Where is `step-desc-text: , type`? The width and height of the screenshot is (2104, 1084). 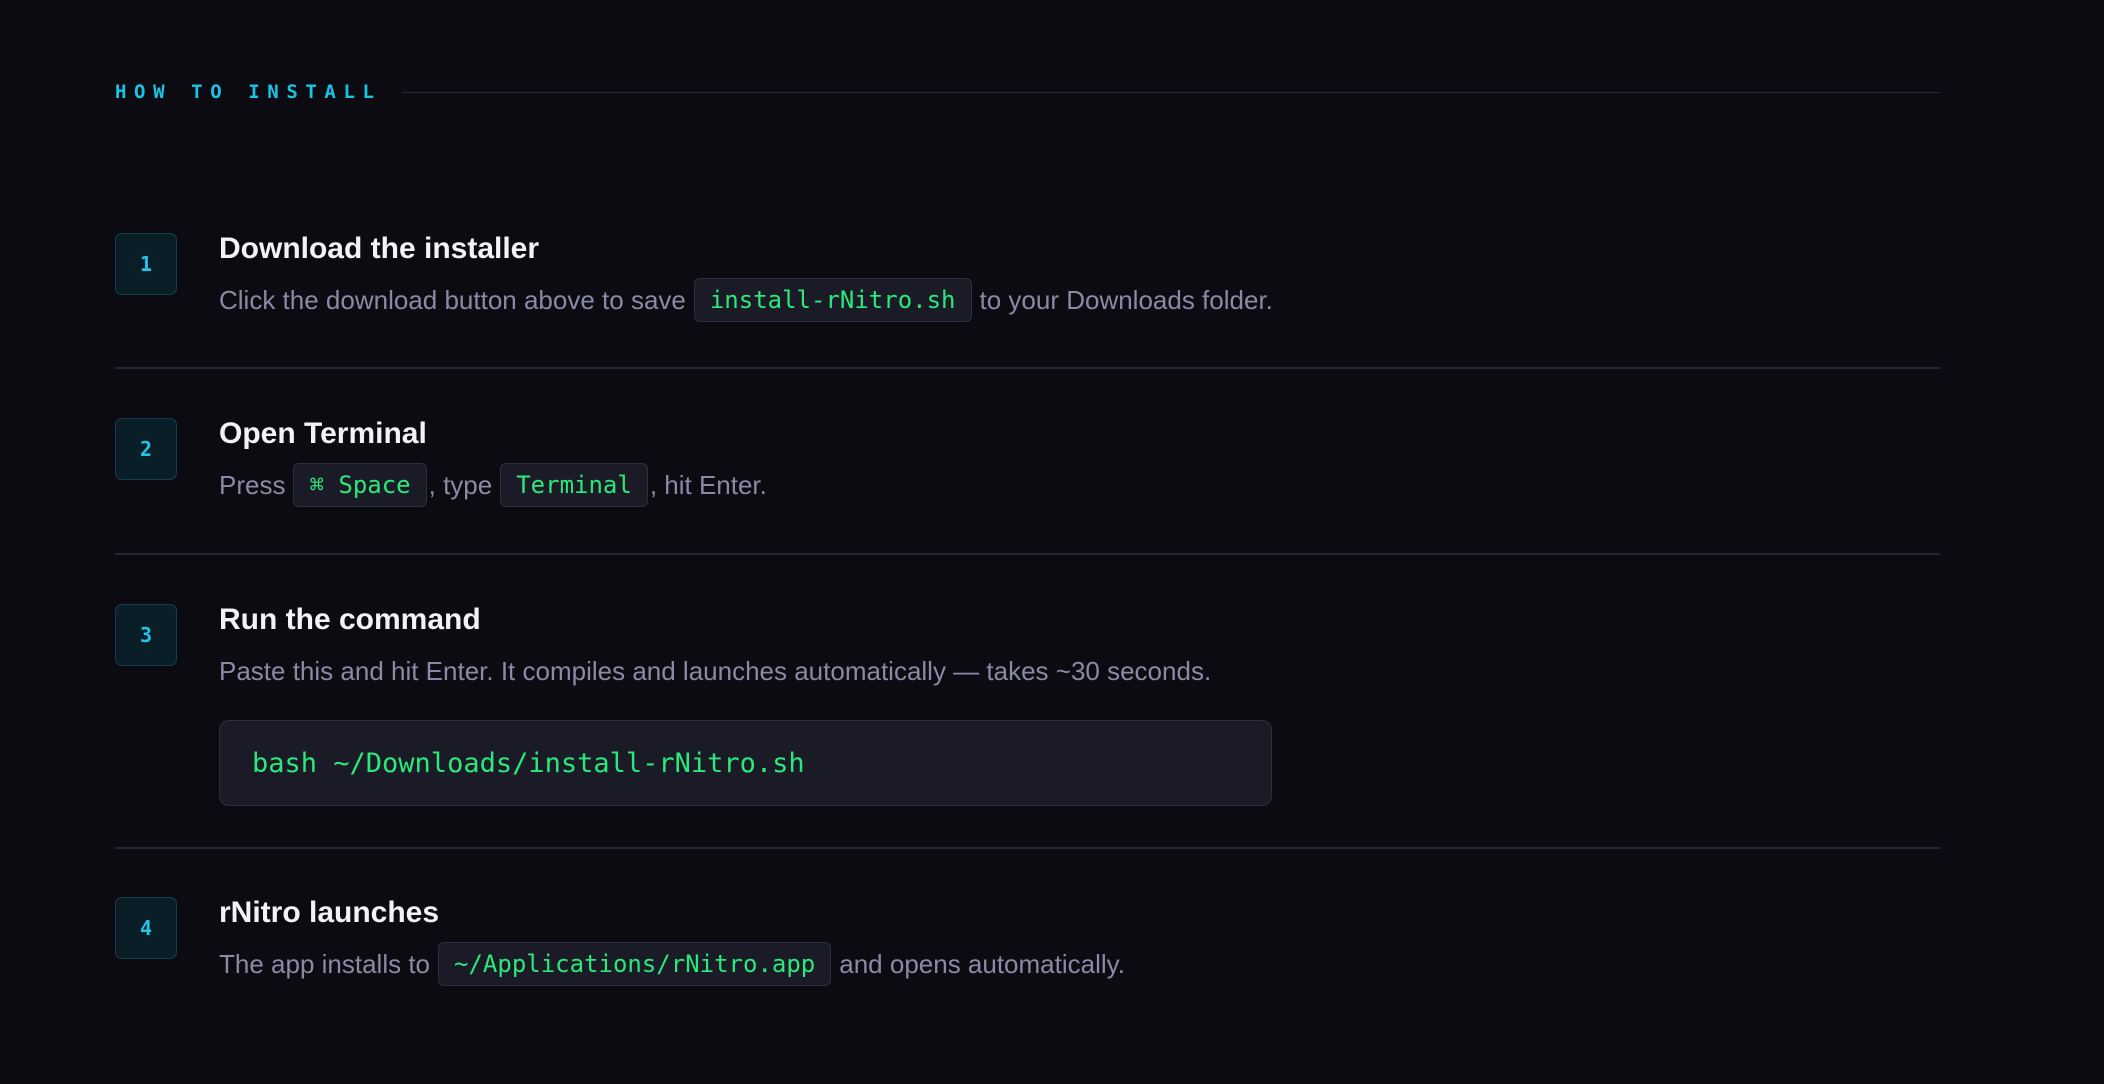 step-desc-text: , type is located at coordinates (460, 485).